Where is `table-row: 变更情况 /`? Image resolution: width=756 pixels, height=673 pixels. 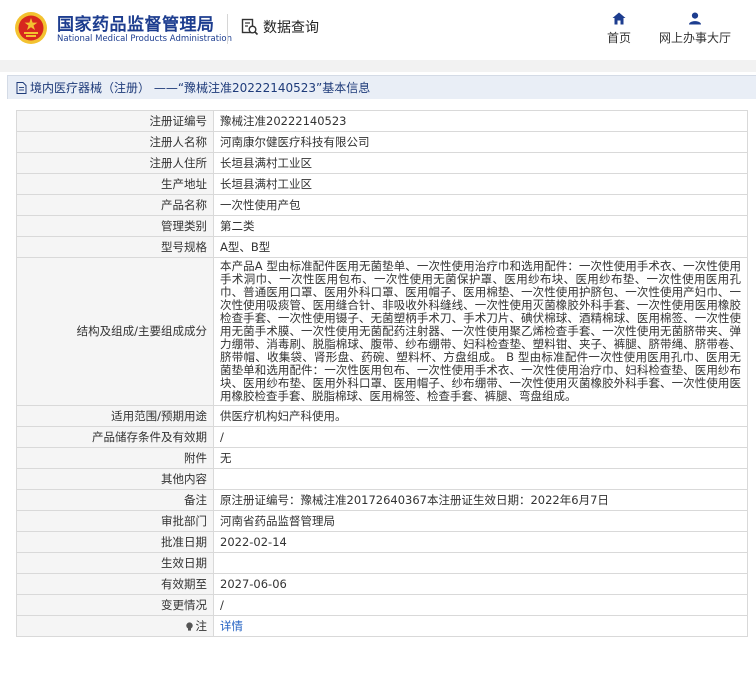
table-row: 变更情况 / is located at coordinates (382, 605).